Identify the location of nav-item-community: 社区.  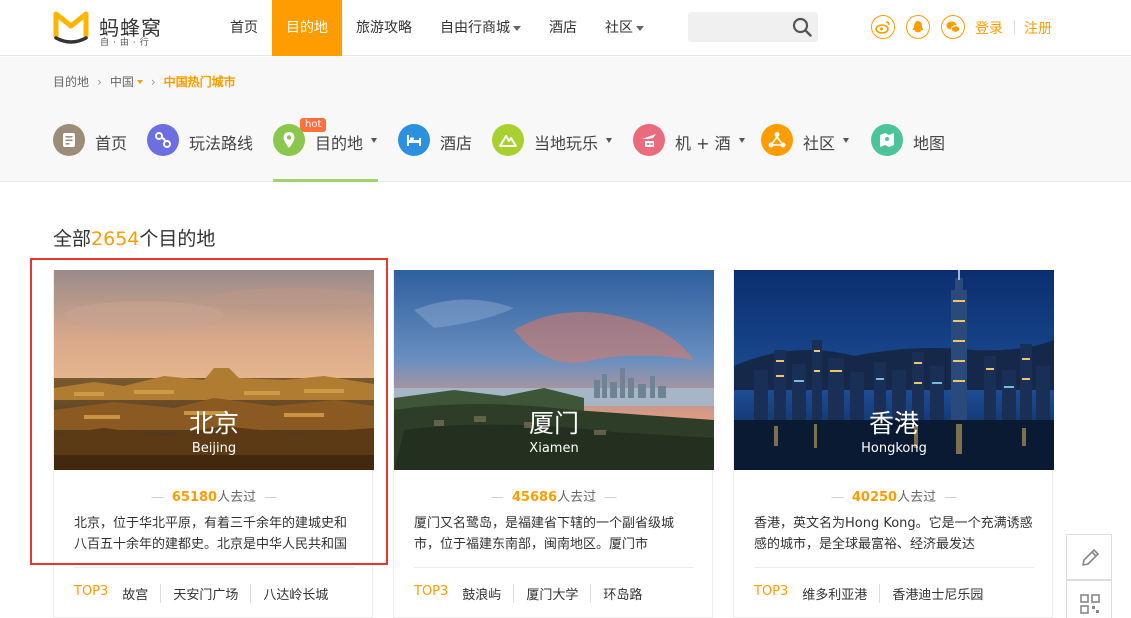
(624, 28).